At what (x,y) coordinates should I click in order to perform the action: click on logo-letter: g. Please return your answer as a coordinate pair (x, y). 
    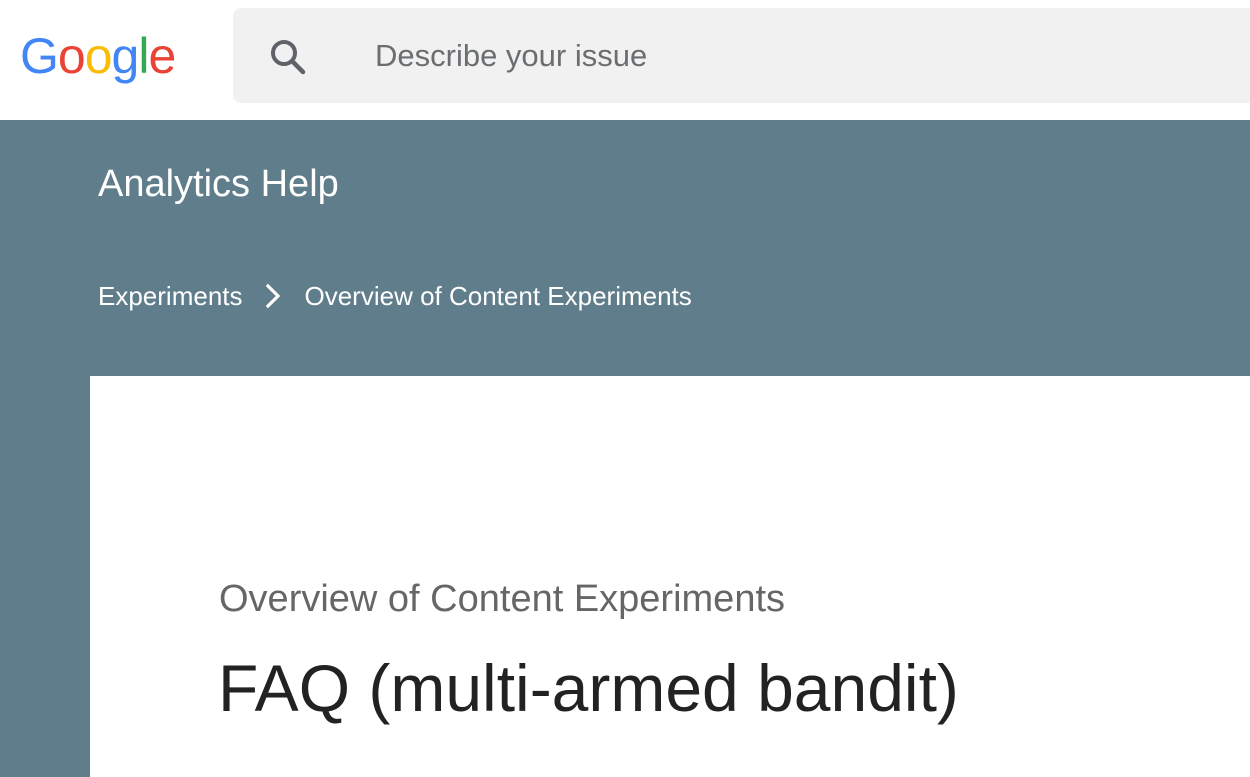
    Looking at the image, I should click on (125, 56).